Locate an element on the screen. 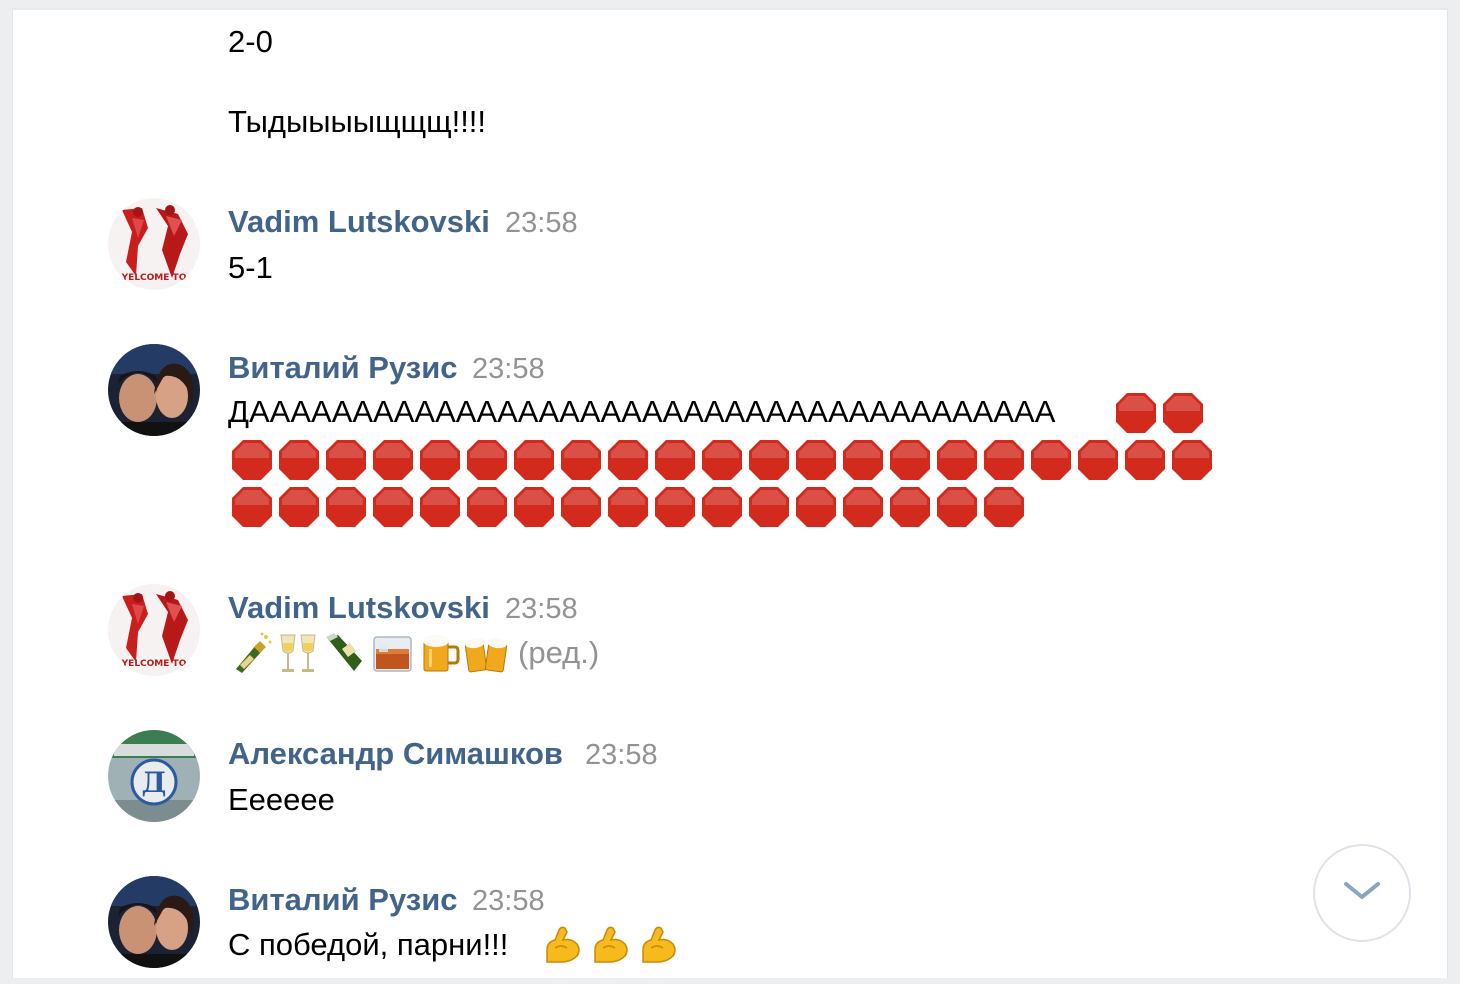 The width and height of the screenshot is (1460, 984). message-text: 5-1 is located at coordinates (250, 267).